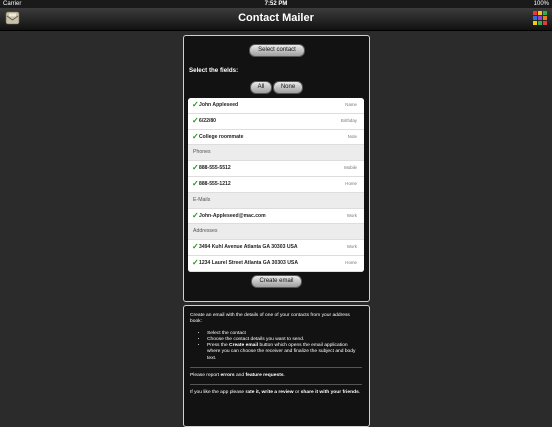  Describe the element at coordinates (276, 216) in the screenshot. I see `field-row: ✓ John-Appleseed@mac.com Work` at that location.